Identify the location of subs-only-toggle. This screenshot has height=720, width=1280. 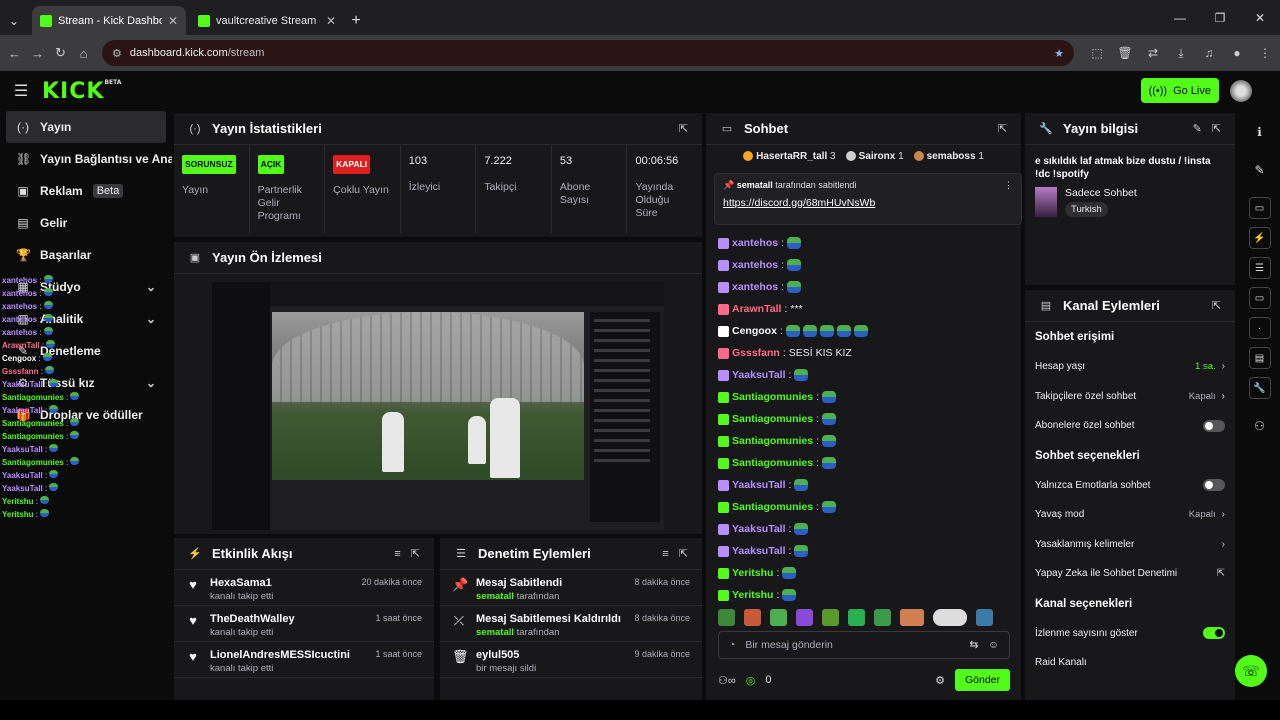
(1214, 425).